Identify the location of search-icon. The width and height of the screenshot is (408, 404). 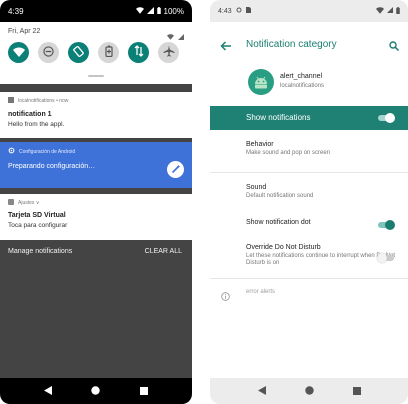
(394, 47).